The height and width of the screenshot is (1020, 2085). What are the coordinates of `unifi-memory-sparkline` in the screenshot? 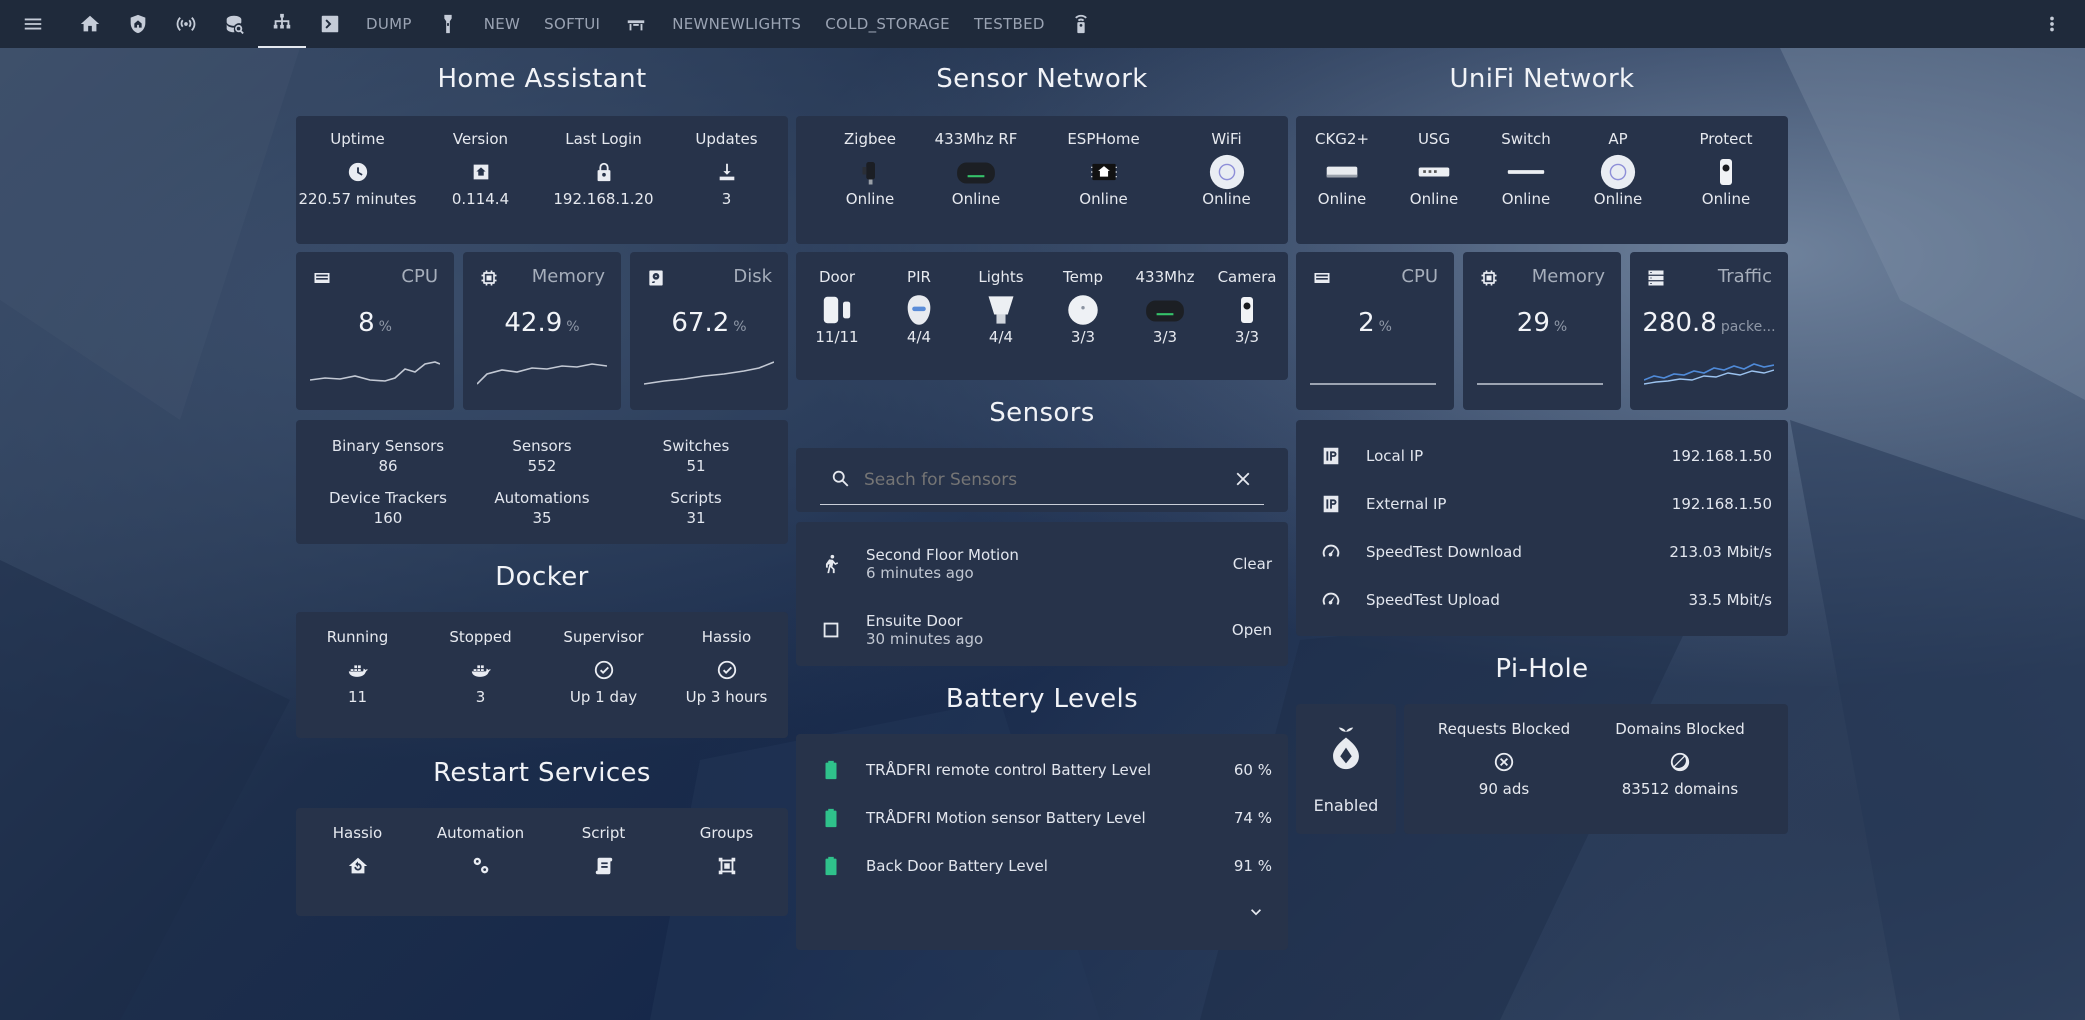 It's located at (1540, 384).